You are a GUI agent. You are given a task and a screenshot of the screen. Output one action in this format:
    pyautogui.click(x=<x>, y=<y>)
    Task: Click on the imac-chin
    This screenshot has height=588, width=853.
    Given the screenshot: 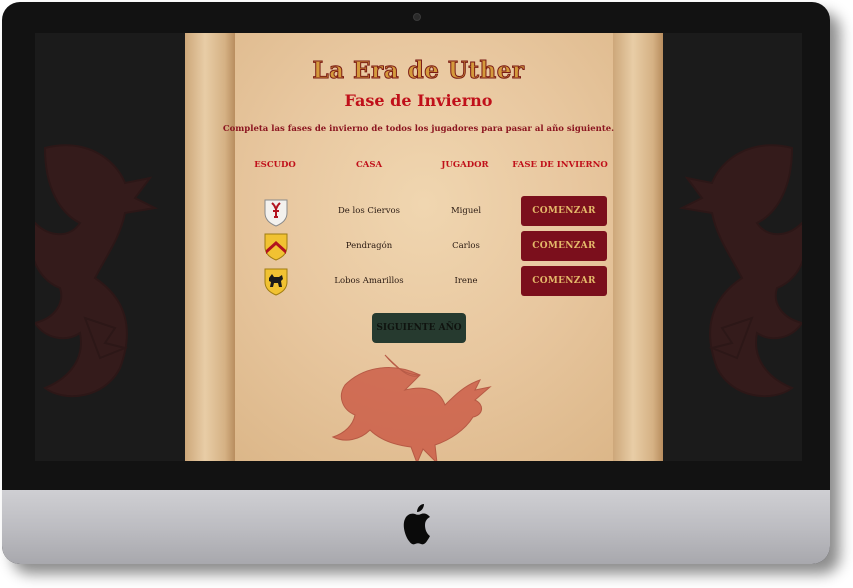 What is the action you would take?
    pyautogui.click(x=416, y=527)
    